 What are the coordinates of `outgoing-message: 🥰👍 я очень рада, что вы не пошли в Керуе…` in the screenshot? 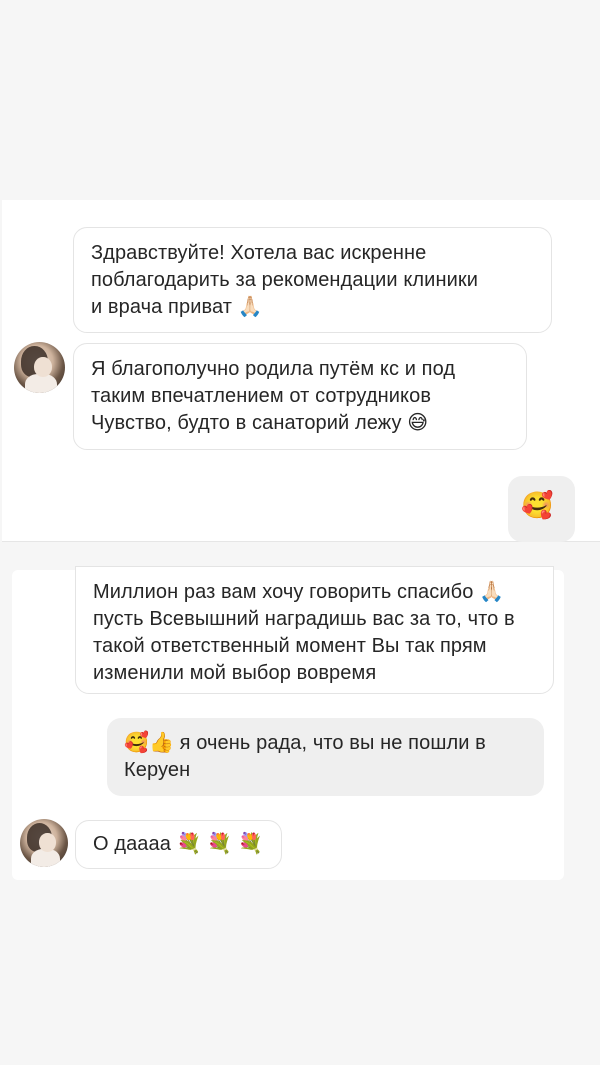 It's located at (325, 757).